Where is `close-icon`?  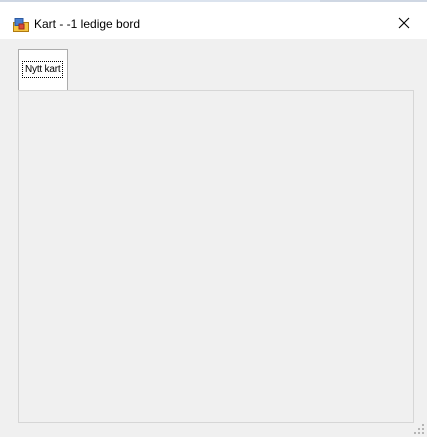
close-icon is located at coordinates (404, 22).